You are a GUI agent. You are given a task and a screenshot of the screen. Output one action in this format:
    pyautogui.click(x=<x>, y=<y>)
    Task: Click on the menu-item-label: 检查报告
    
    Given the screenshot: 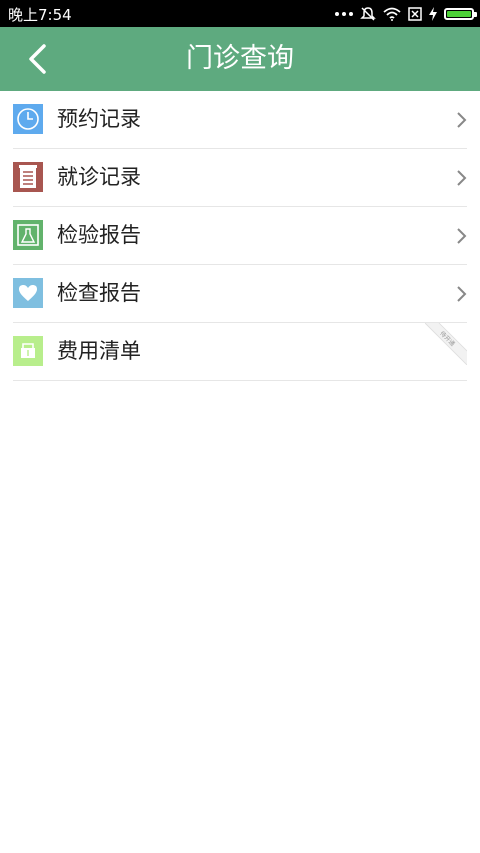 What is the action you would take?
    pyautogui.click(x=99, y=293)
    